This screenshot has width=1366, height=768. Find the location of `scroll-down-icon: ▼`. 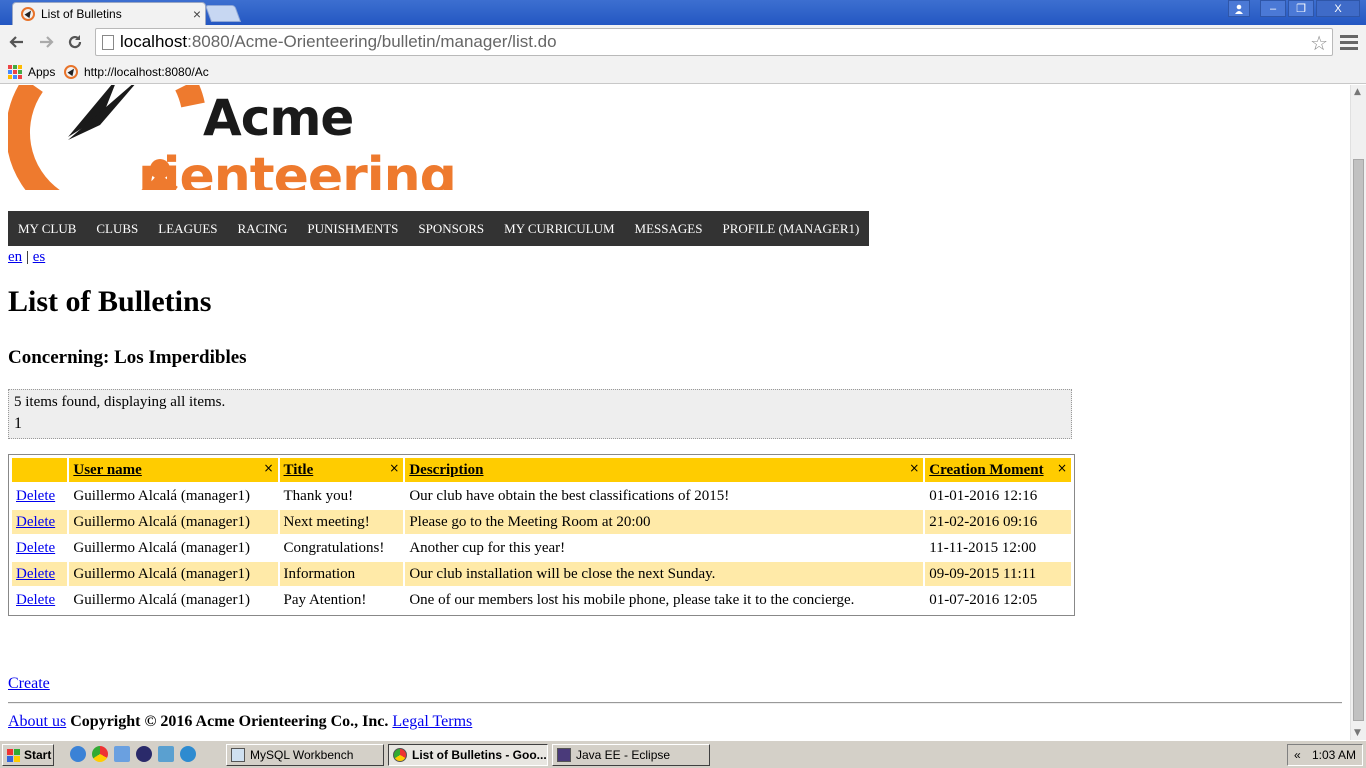

scroll-down-icon: ▼ is located at coordinates (1357, 733).